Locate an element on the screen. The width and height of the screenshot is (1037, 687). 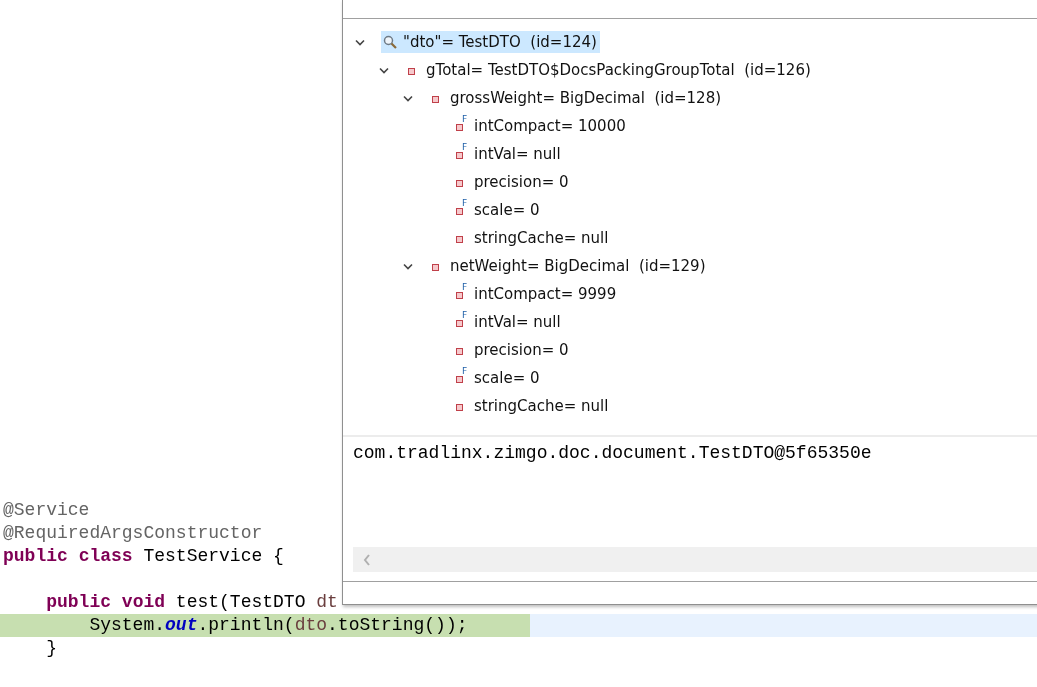
tree-item: "dto"= TestDTO (id=124) is located at coordinates (490, 42).